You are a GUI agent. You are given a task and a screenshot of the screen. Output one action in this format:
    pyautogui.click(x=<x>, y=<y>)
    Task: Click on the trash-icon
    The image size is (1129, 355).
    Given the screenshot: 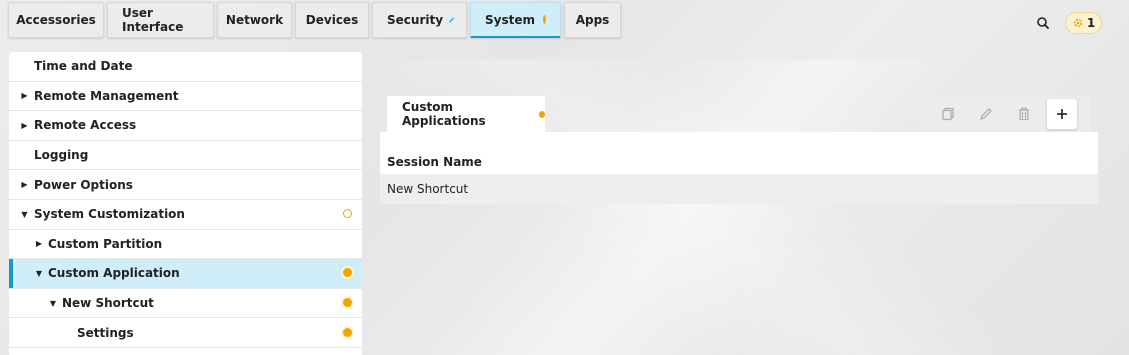 What is the action you would take?
    pyautogui.click(x=1024, y=114)
    